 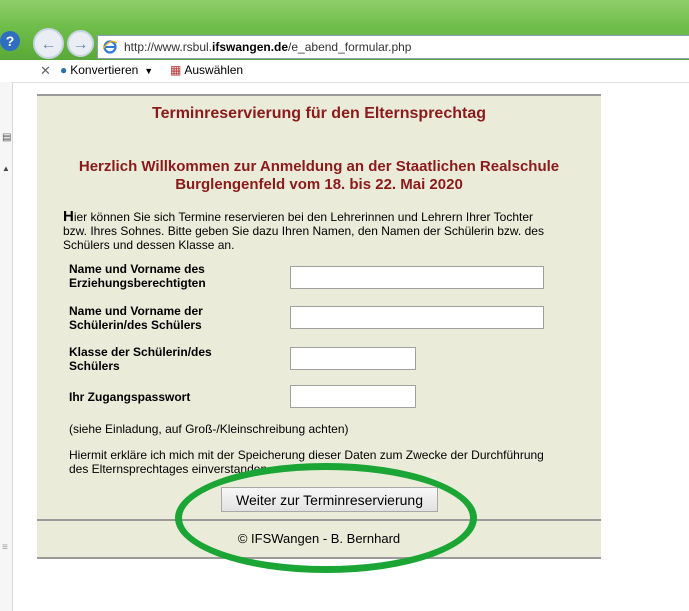 I want to click on guardian-name-input, so click(x=417, y=277).